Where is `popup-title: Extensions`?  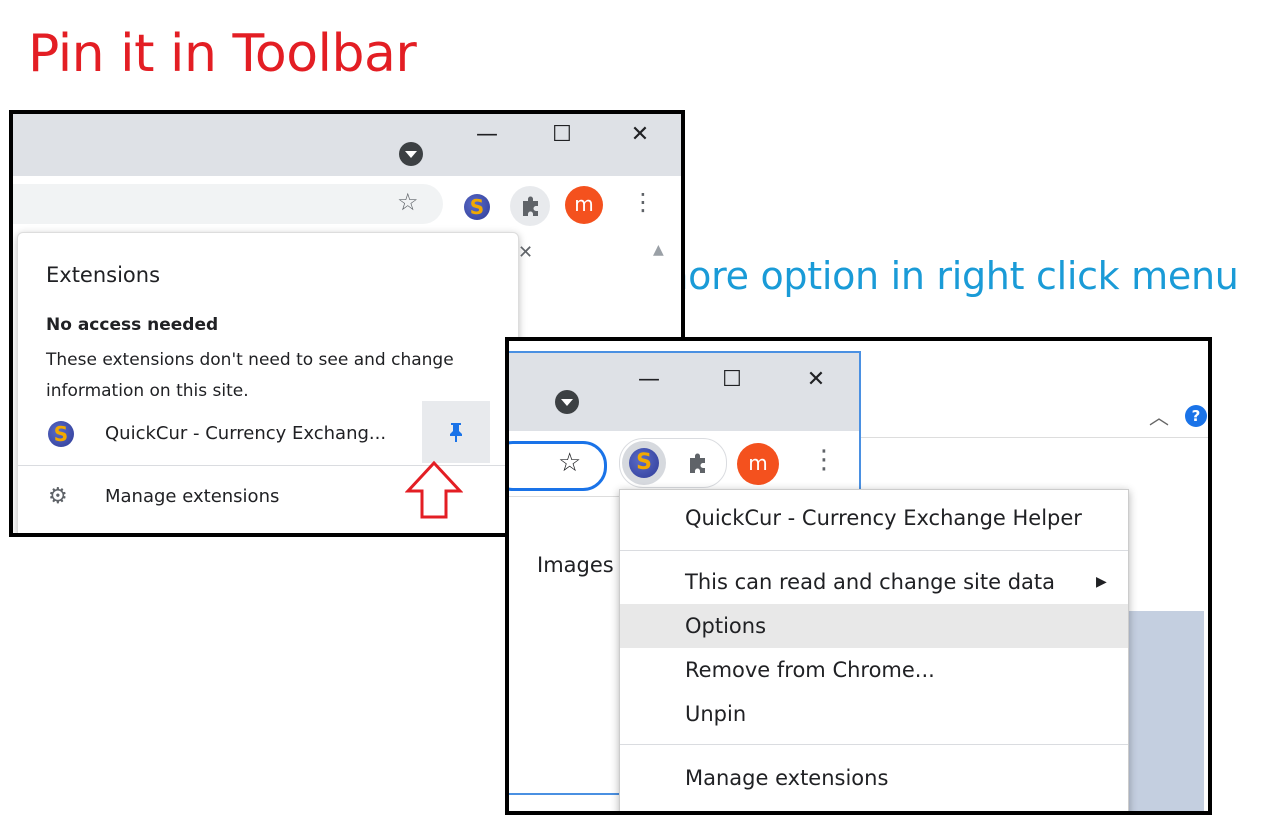
popup-title: Extensions is located at coordinates (103, 275).